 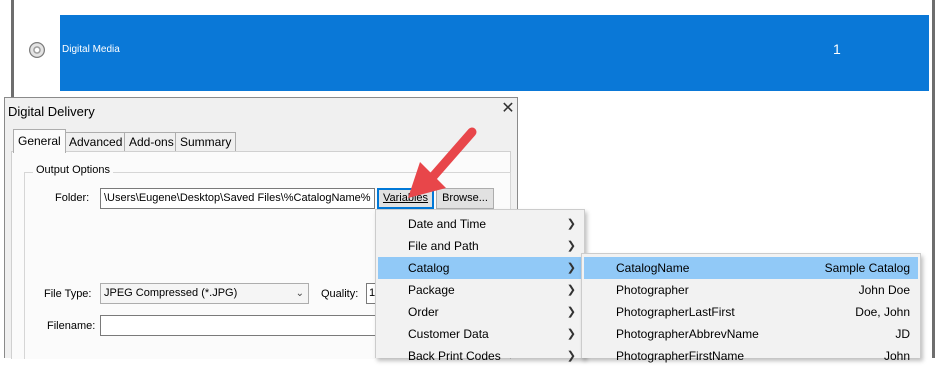 I want to click on submenu-item-label: Photographer, so click(x=652, y=290).